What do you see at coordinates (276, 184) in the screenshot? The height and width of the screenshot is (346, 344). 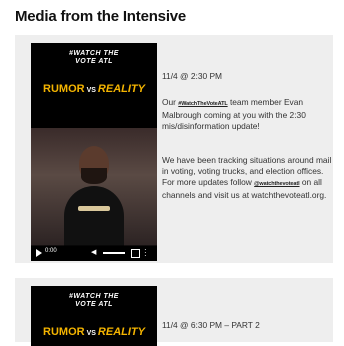 I see `handle-link: @watchthevoteatl` at bounding box center [276, 184].